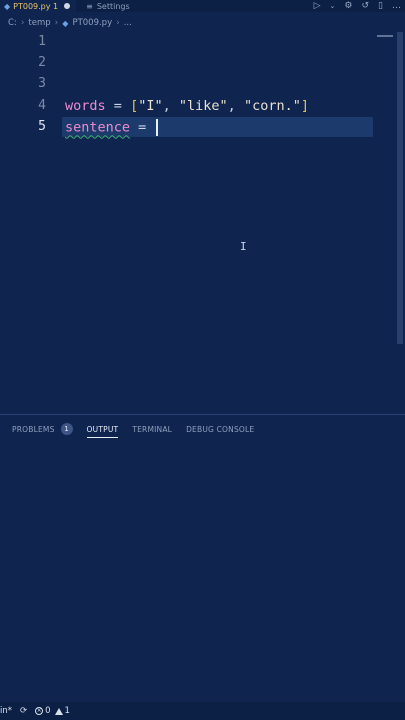  I want to click on split-editor-icon: ▯, so click(380, 6).